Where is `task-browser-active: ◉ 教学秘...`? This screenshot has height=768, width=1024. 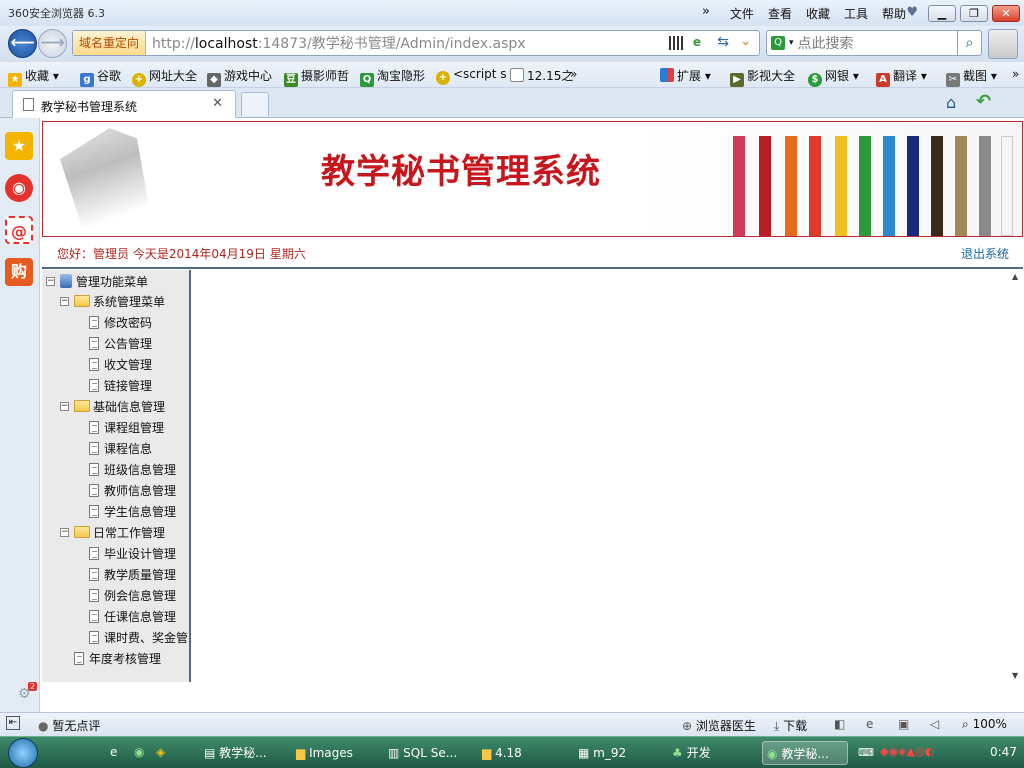
task-browser-active: ◉ 教学秘... is located at coordinates (805, 753).